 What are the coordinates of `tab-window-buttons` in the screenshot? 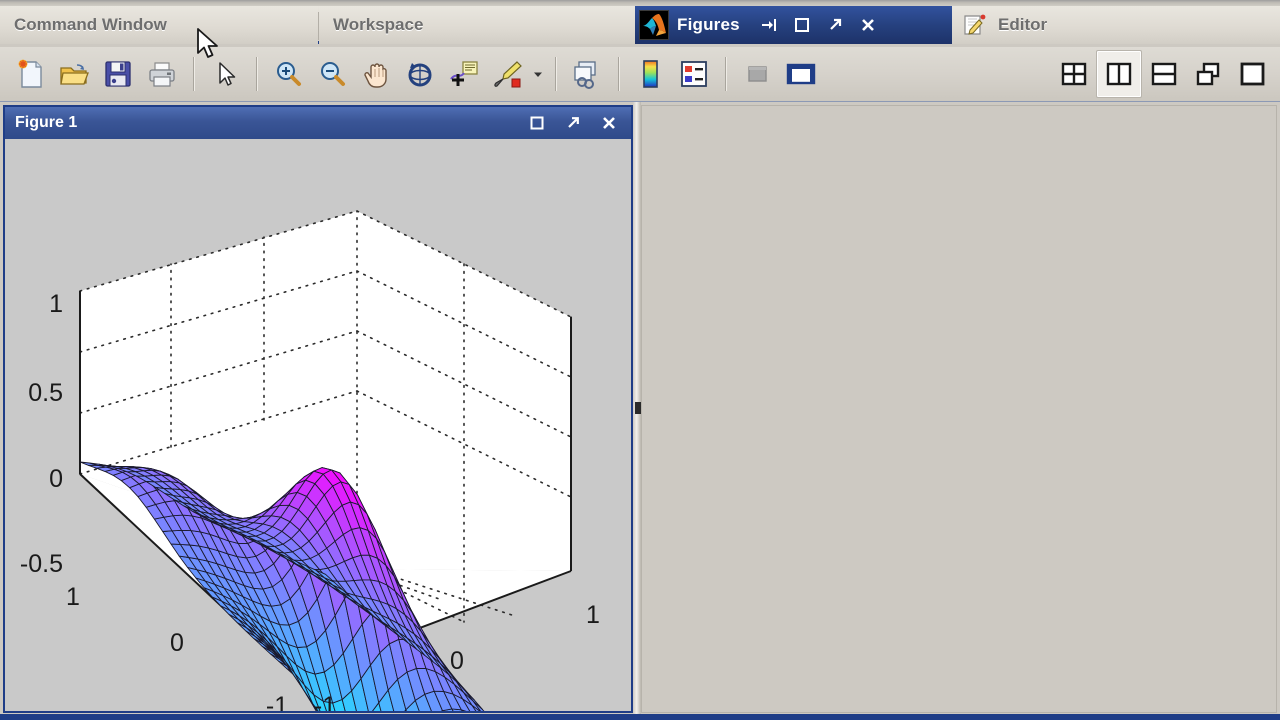 It's located at (818, 25).